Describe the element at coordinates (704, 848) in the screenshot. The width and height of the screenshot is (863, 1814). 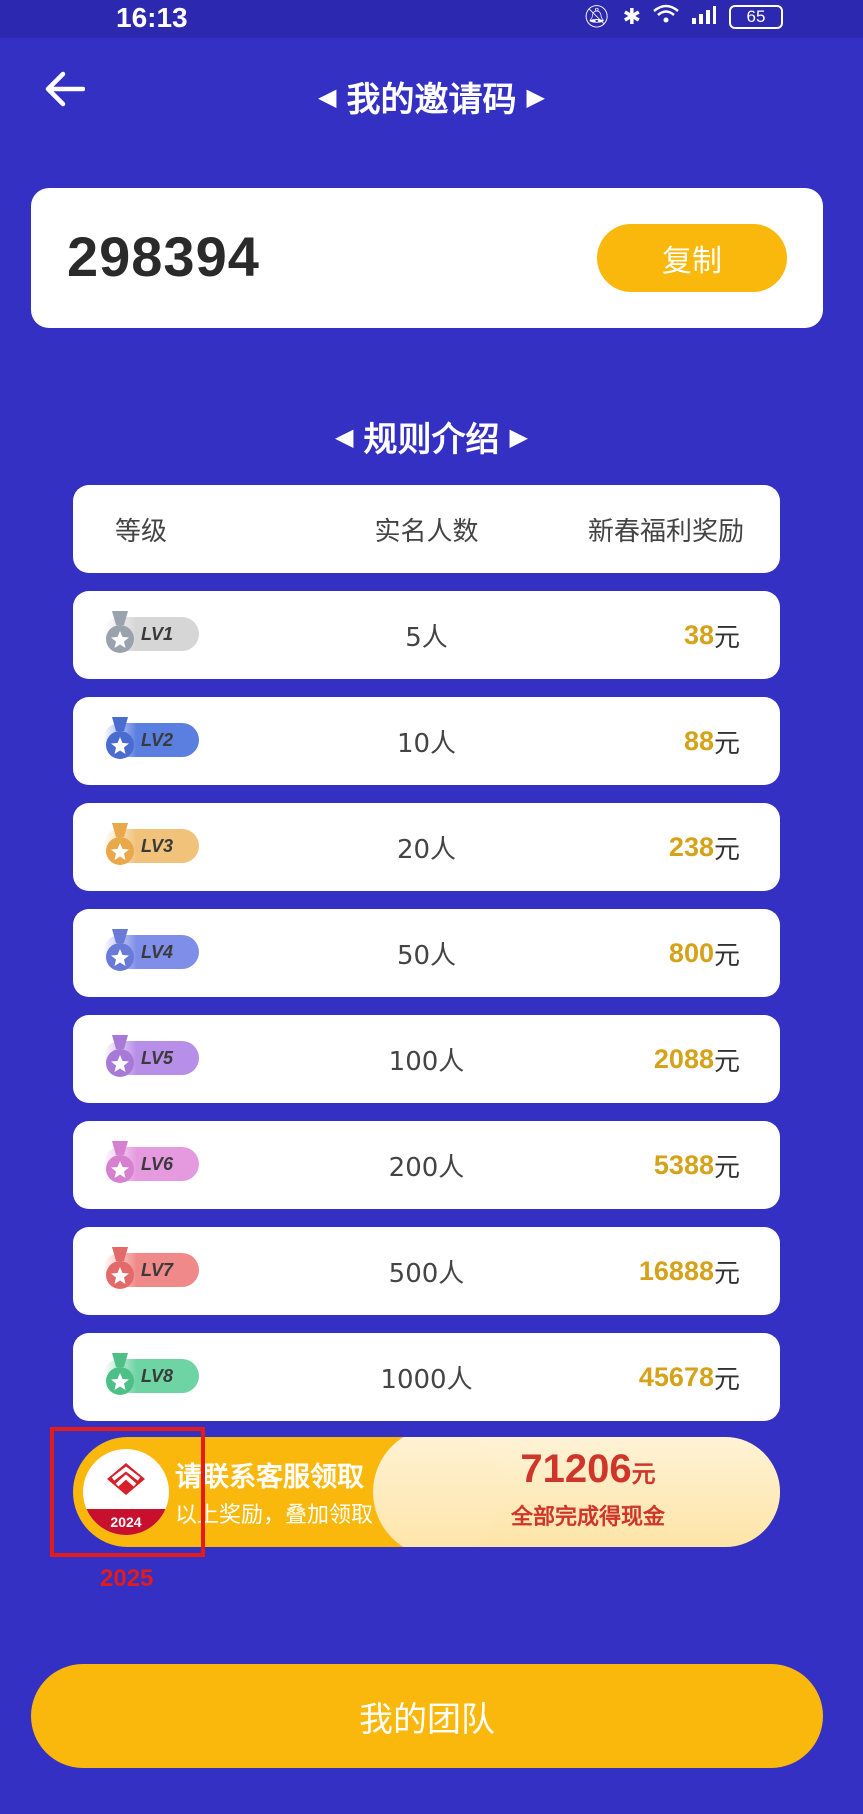
I see `reward-value: 238 元` at that location.